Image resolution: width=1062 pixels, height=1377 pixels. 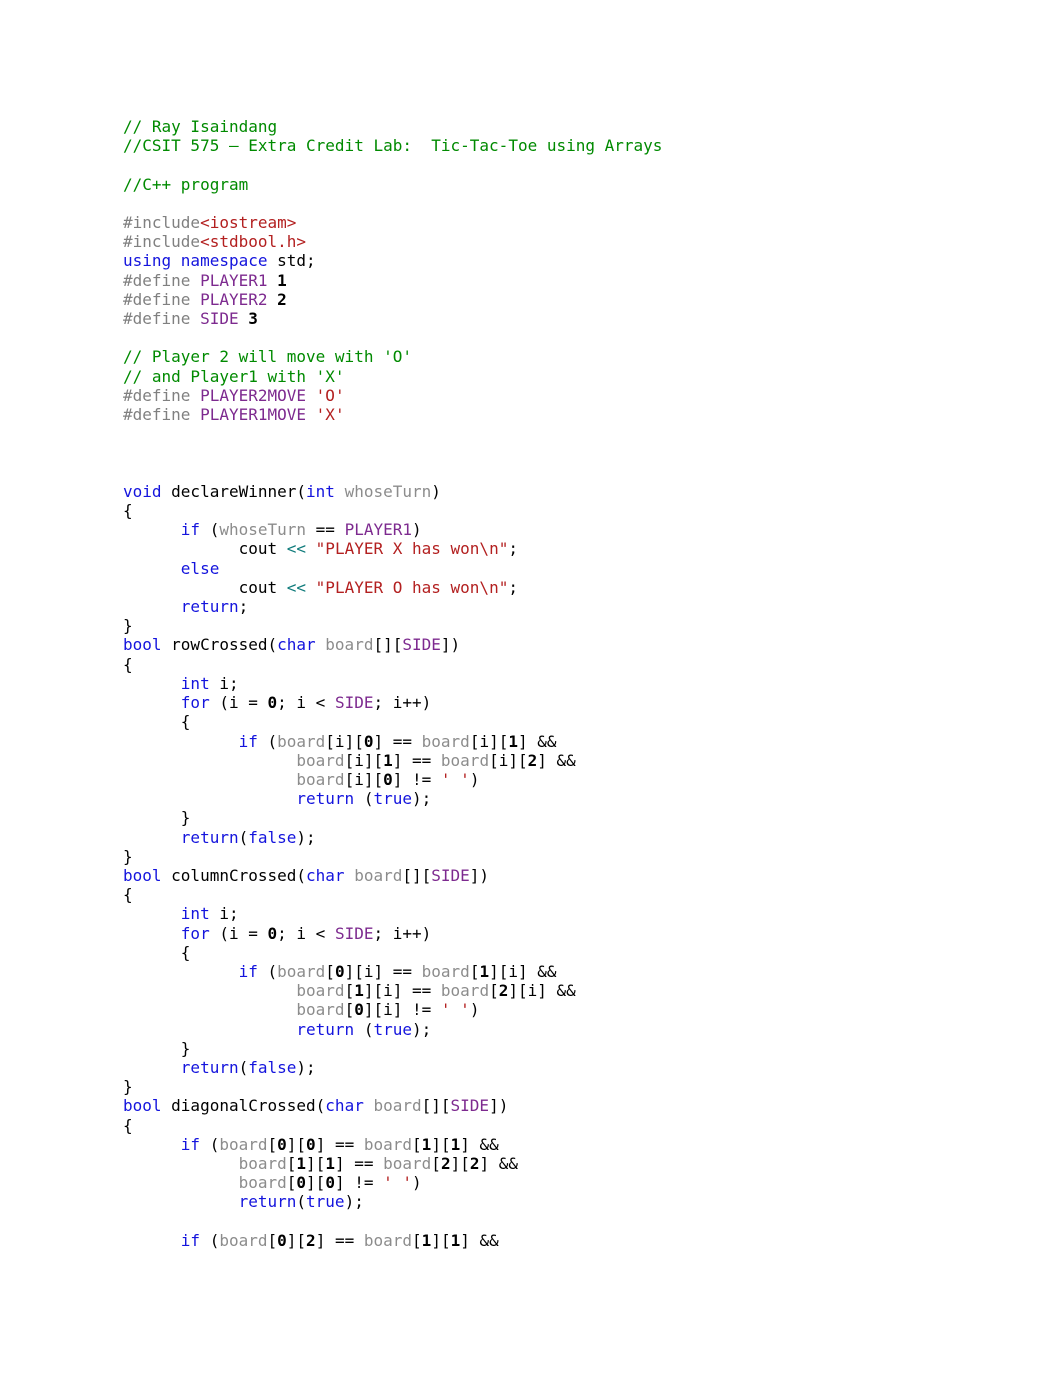 I want to click on code-token-fn: declareWinner(, so click(x=234, y=491).